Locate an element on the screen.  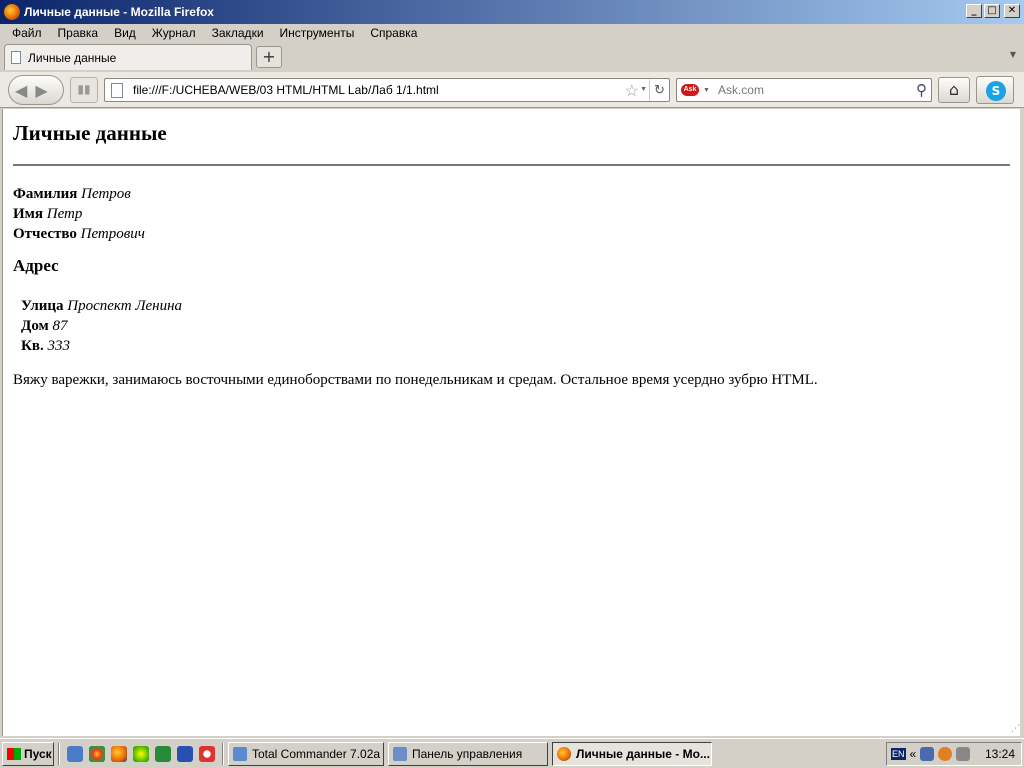
safe-remove-icon is located at coordinates (963, 754).